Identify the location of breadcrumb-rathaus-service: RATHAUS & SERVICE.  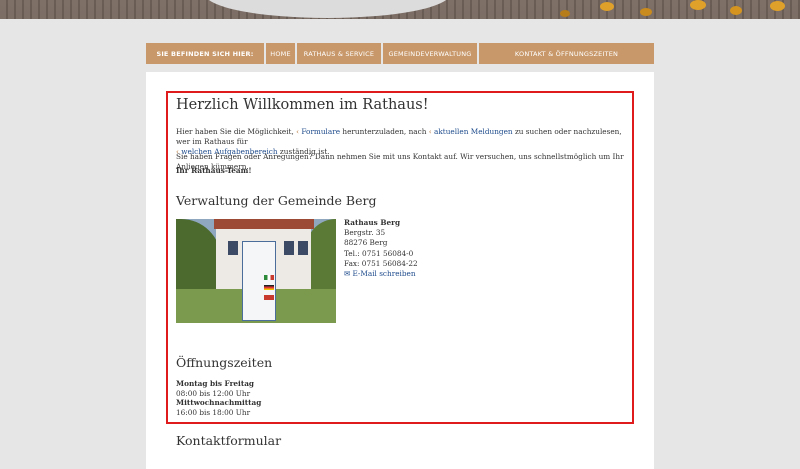
(340, 53).